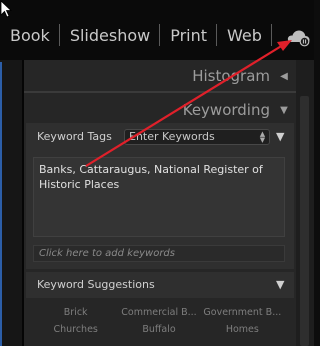  I want to click on module-web: Web, so click(244, 35).